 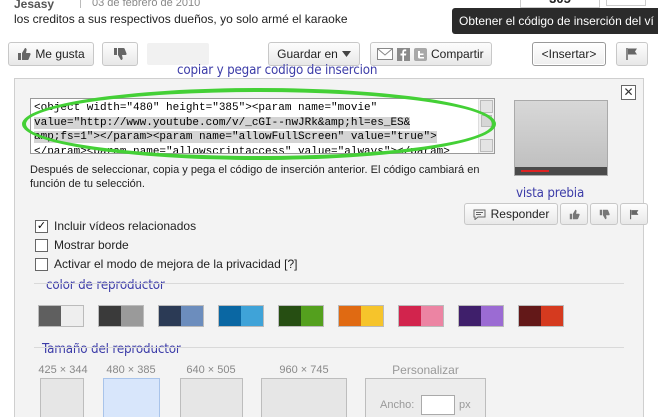 What do you see at coordinates (307, 54) in the screenshot?
I see `save-label: Guardar en` at bounding box center [307, 54].